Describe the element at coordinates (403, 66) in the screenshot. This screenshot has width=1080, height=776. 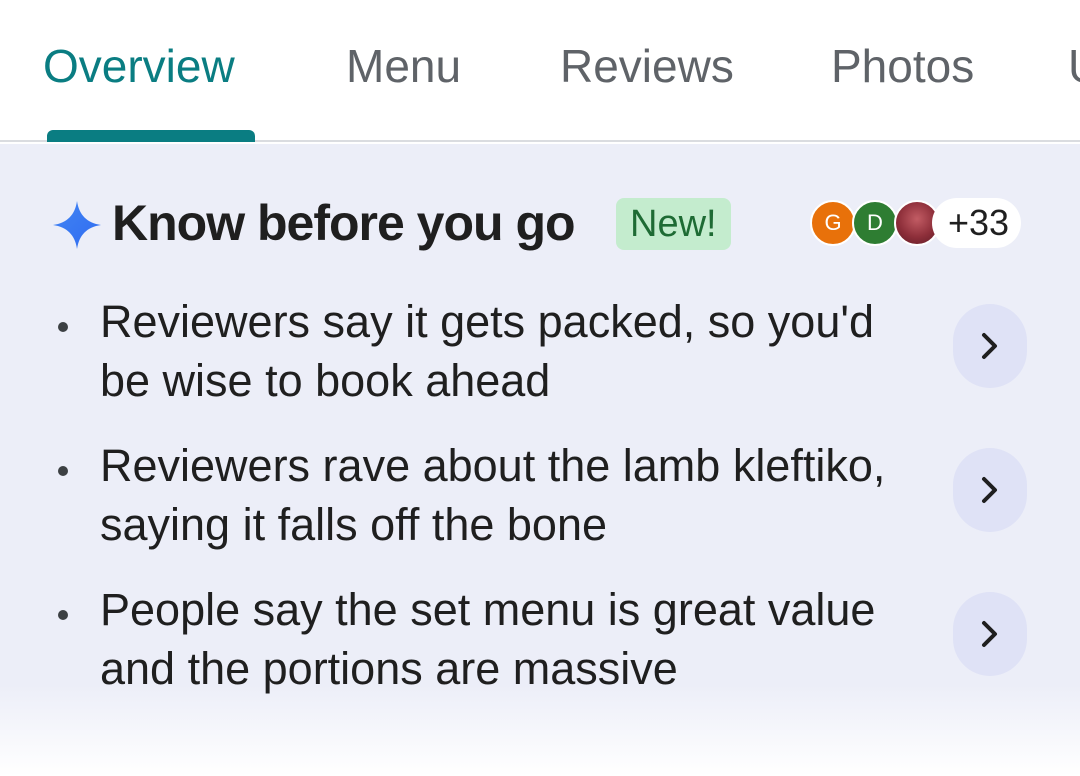
I see `tab-menu: Menu` at that location.